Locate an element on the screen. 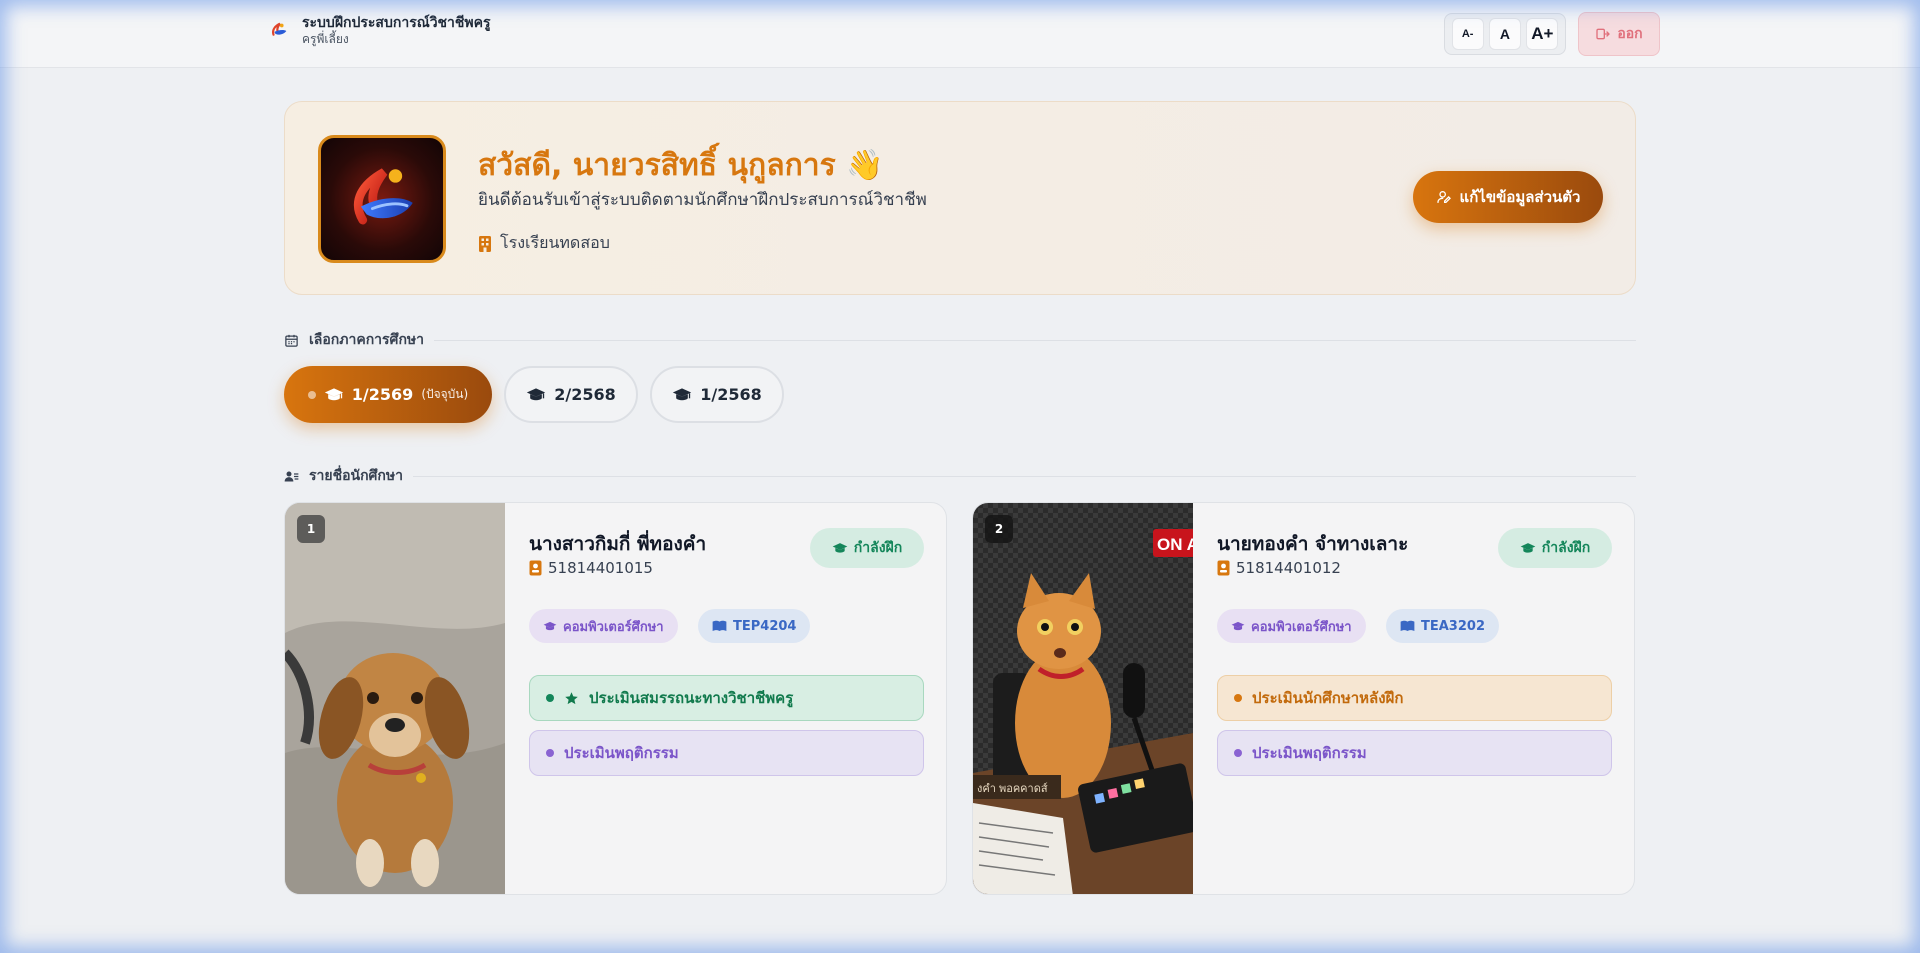 The height and width of the screenshot is (953, 1920). name-plate-text: งคำ พอคคาดส์ is located at coordinates (1012, 788).